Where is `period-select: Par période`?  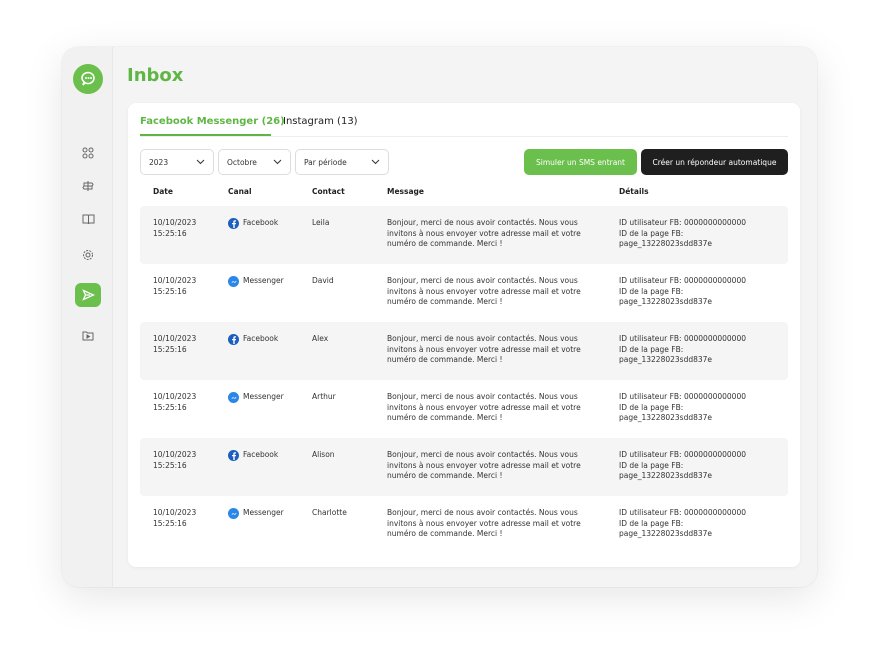
period-select: Par période is located at coordinates (342, 162).